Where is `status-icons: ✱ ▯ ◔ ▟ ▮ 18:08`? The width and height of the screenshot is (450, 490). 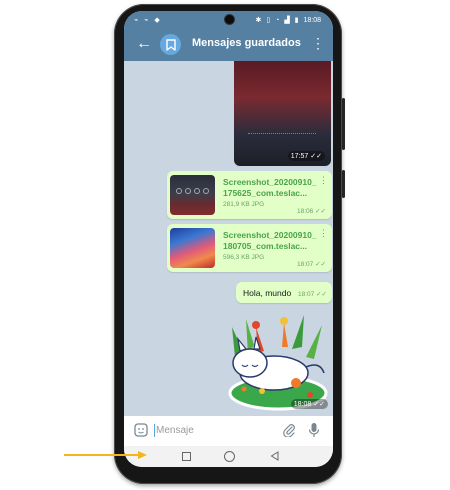
status-icons: ✱ ▯ ◔ ▟ ▮ 18:08 is located at coordinates (286, 20).